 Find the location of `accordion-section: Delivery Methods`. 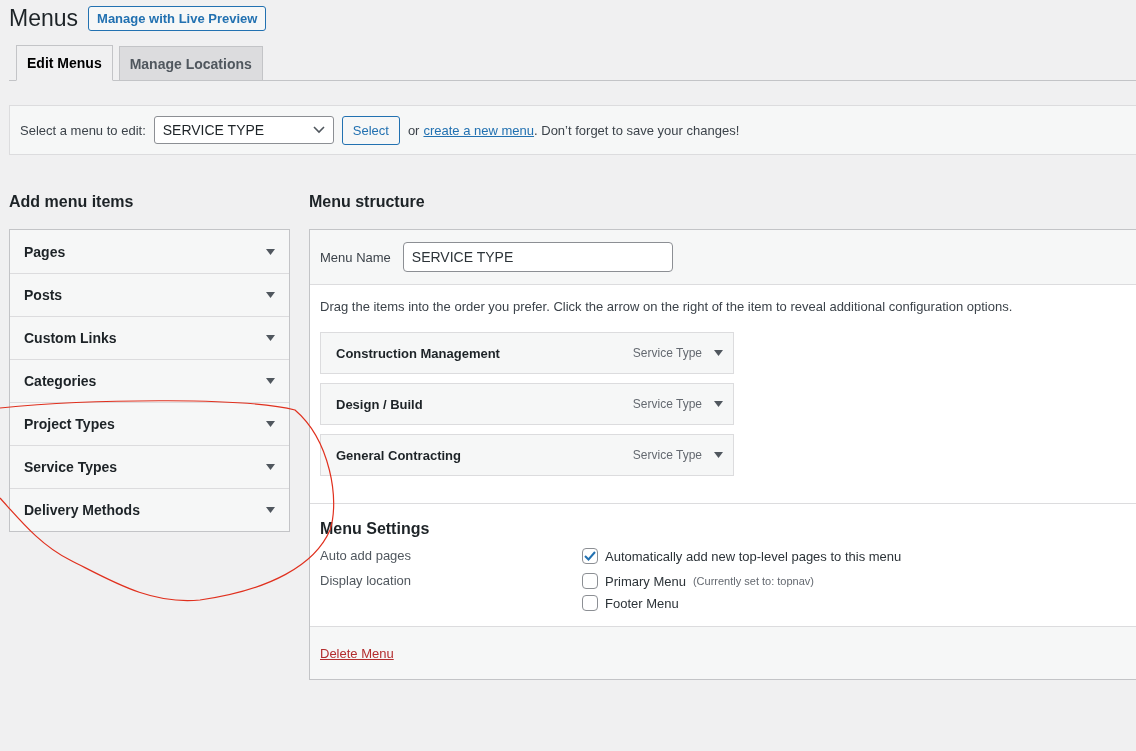

accordion-section: Delivery Methods is located at coordinates (149, 509).